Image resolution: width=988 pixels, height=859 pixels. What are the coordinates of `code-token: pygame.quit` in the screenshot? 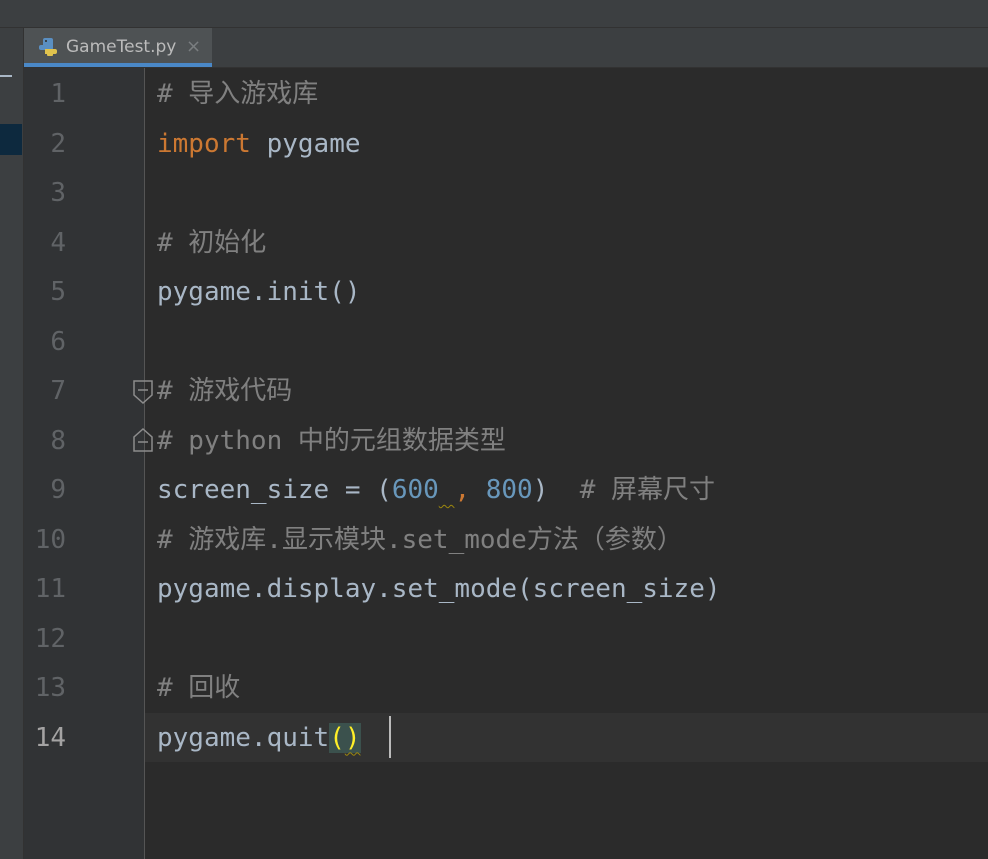 It's located at (243, 737).